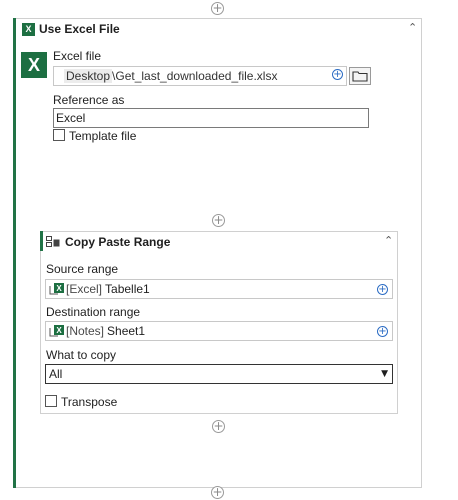 The height and width of the screenshot is (500, 458). I want to click on template-file-checkbox, so click(59, 135).